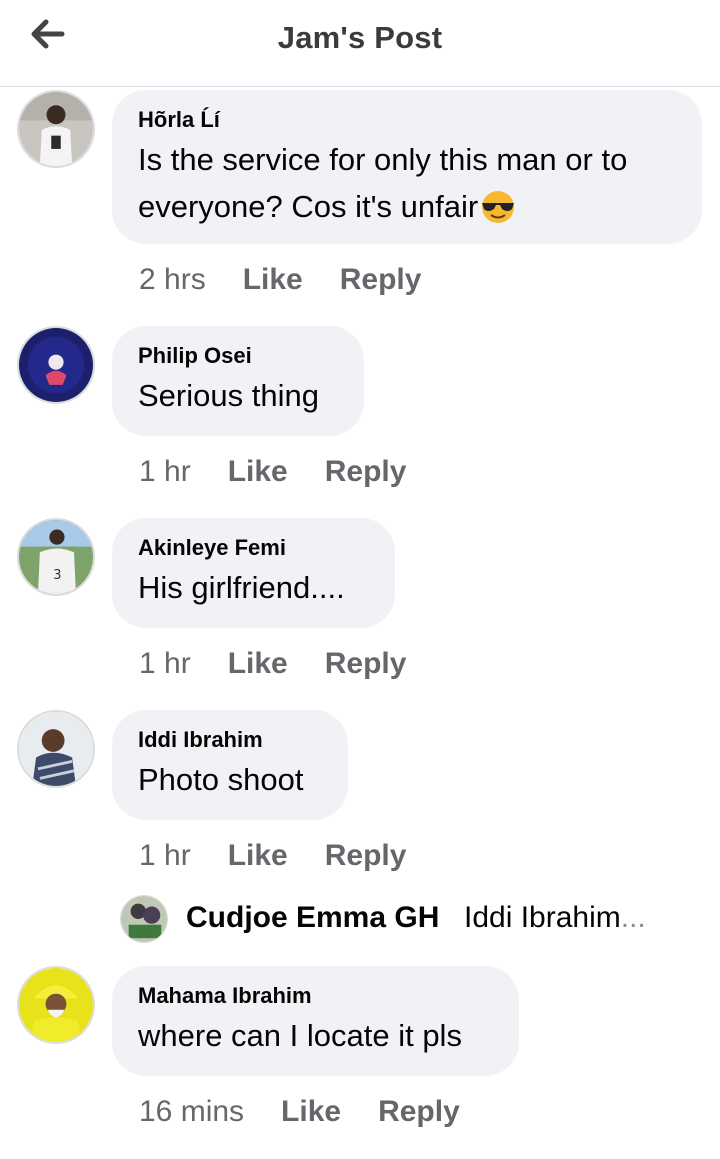  What do you see at coordinates (542, 917) in the screenshot?
I see `reply-snippet-text: Iddi Ibrahim` at bounding box center [542, 917].